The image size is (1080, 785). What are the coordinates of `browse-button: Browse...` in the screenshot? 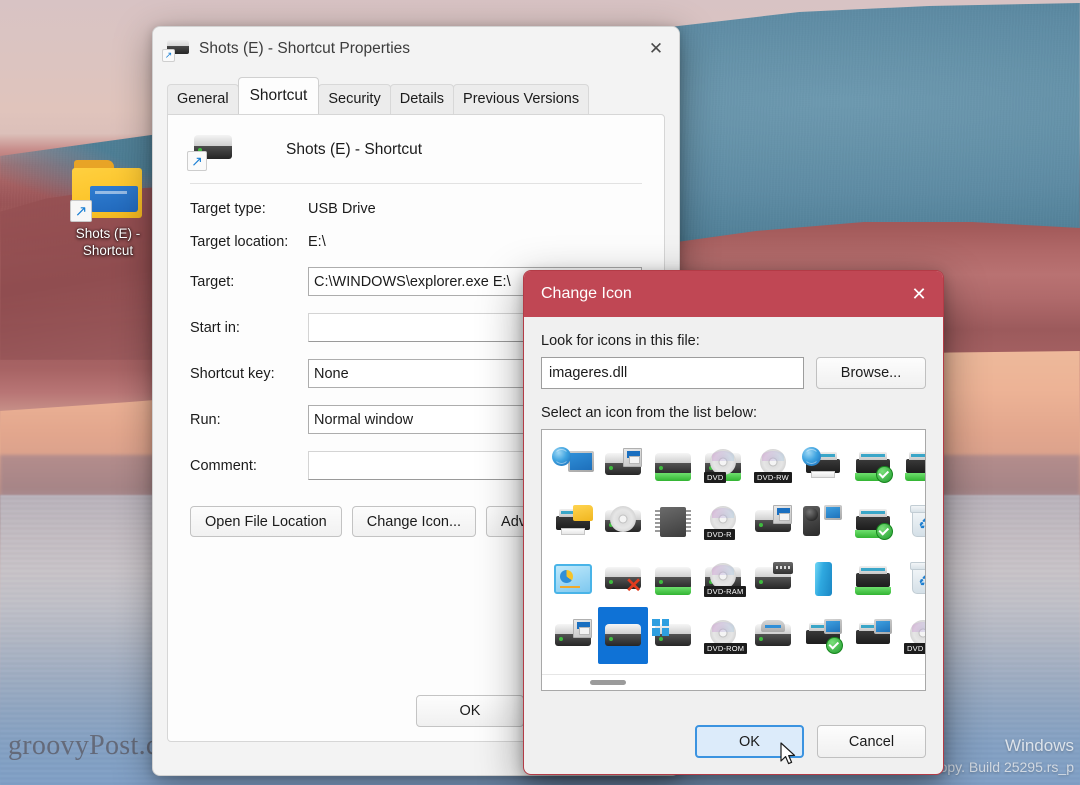 It's located at (871, 373).